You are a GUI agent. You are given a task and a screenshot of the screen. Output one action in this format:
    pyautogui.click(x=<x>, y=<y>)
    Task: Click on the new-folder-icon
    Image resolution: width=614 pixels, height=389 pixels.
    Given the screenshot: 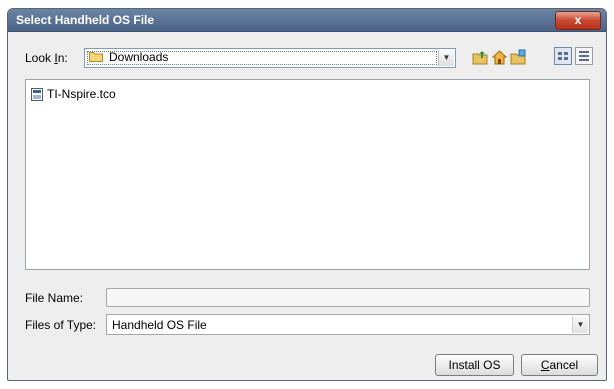 What is the action you would take?
    pyautogui.click(x=518, y=57)
    